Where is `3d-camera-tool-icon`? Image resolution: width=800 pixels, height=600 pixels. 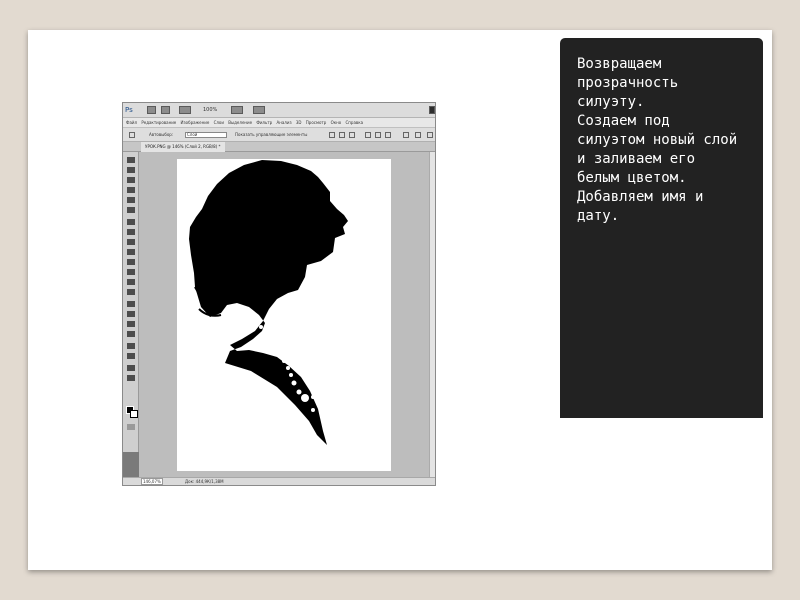 3d-camera-tool-icon is located at coordinates (131, 356).